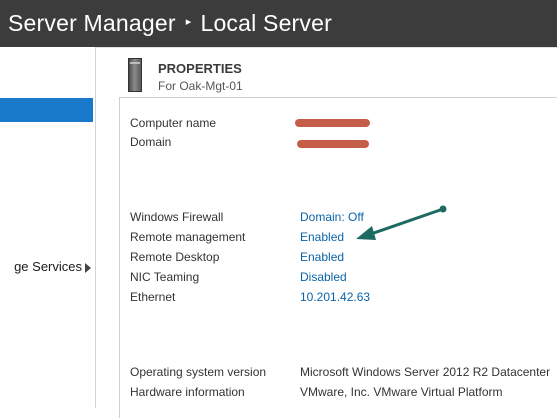  Describe the element at coordinates (46, 110) in the screenshot. I see `sidebar-item-selected` at that location.